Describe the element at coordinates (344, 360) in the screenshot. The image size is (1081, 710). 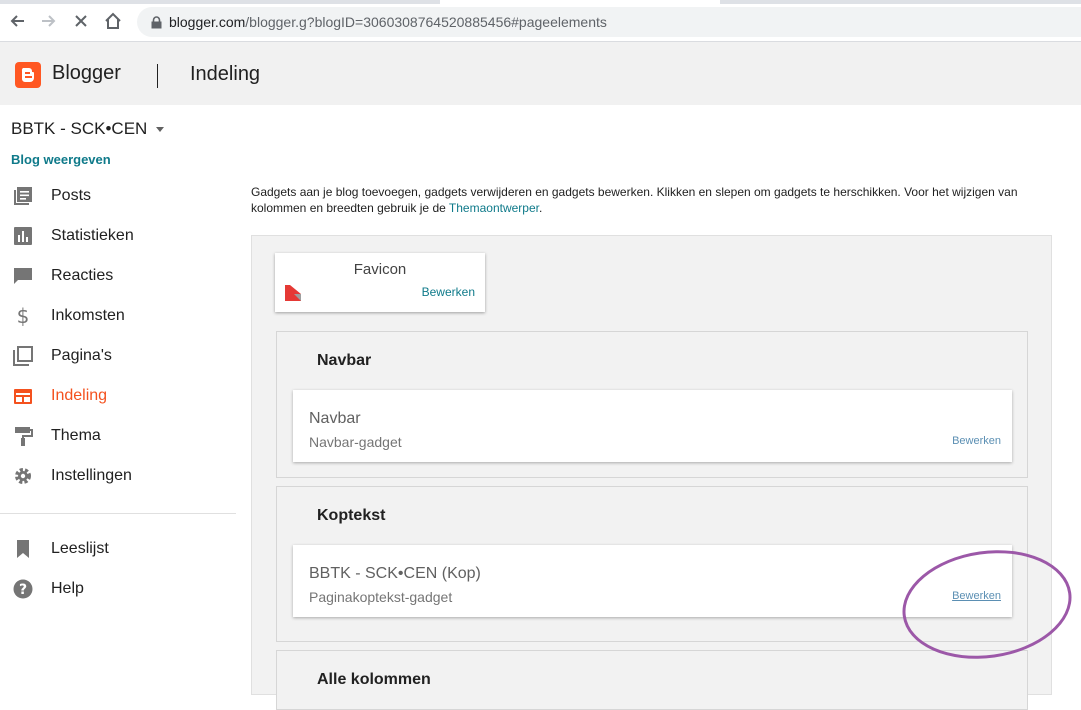
I see `section-title: Navbar` at that location.